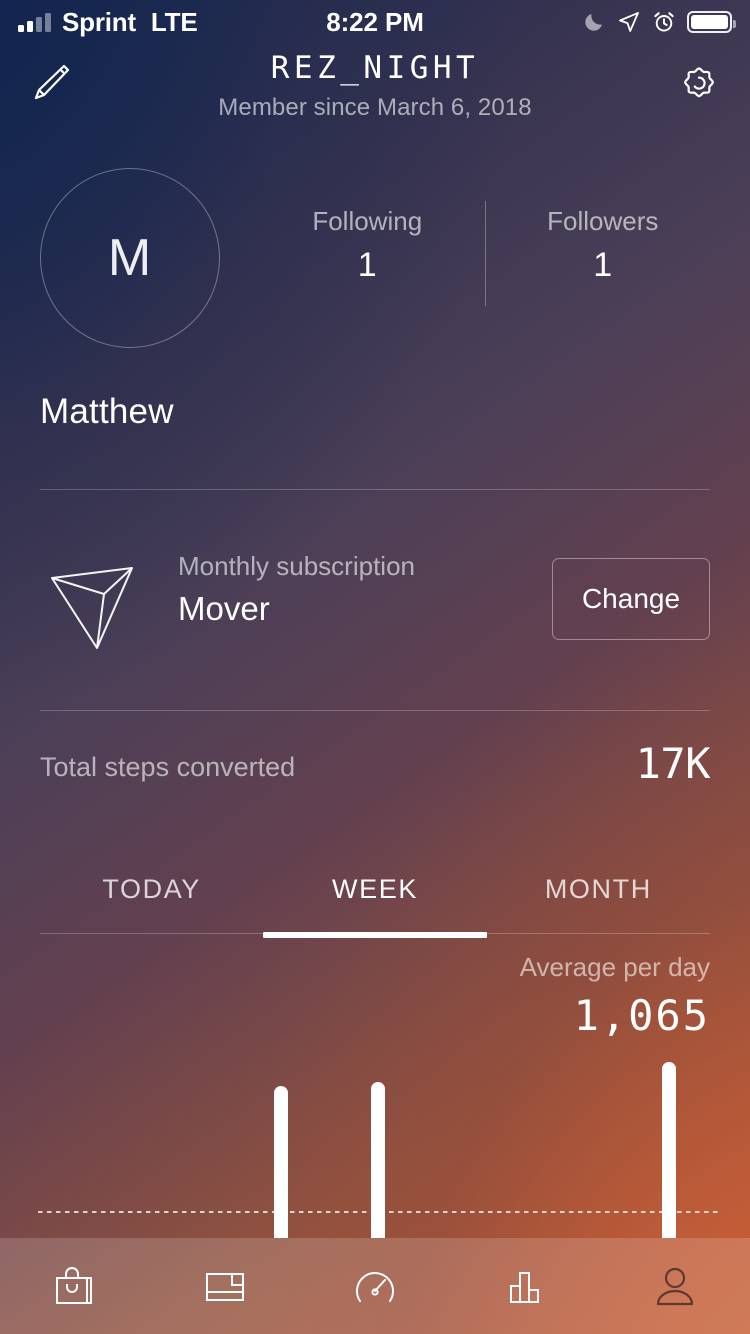  I want to click on pencil-icon, so click(52, 82).